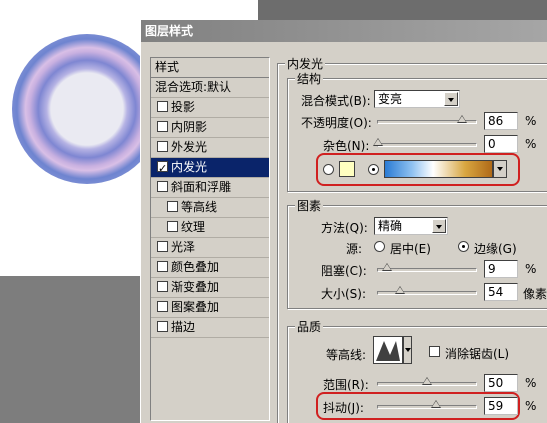  Describe the element at coordinates (210, 328) in the screenshot. I see `style-item: 描边` at that location.